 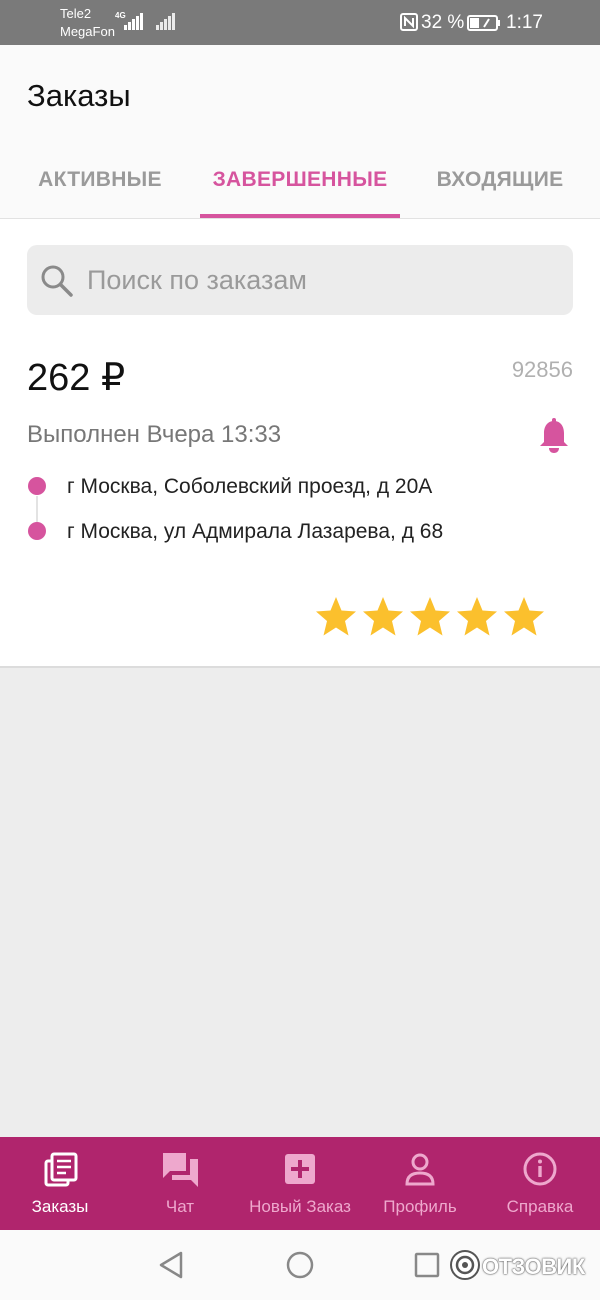 I want to click on bell-icon, so click(x=554, y=436).